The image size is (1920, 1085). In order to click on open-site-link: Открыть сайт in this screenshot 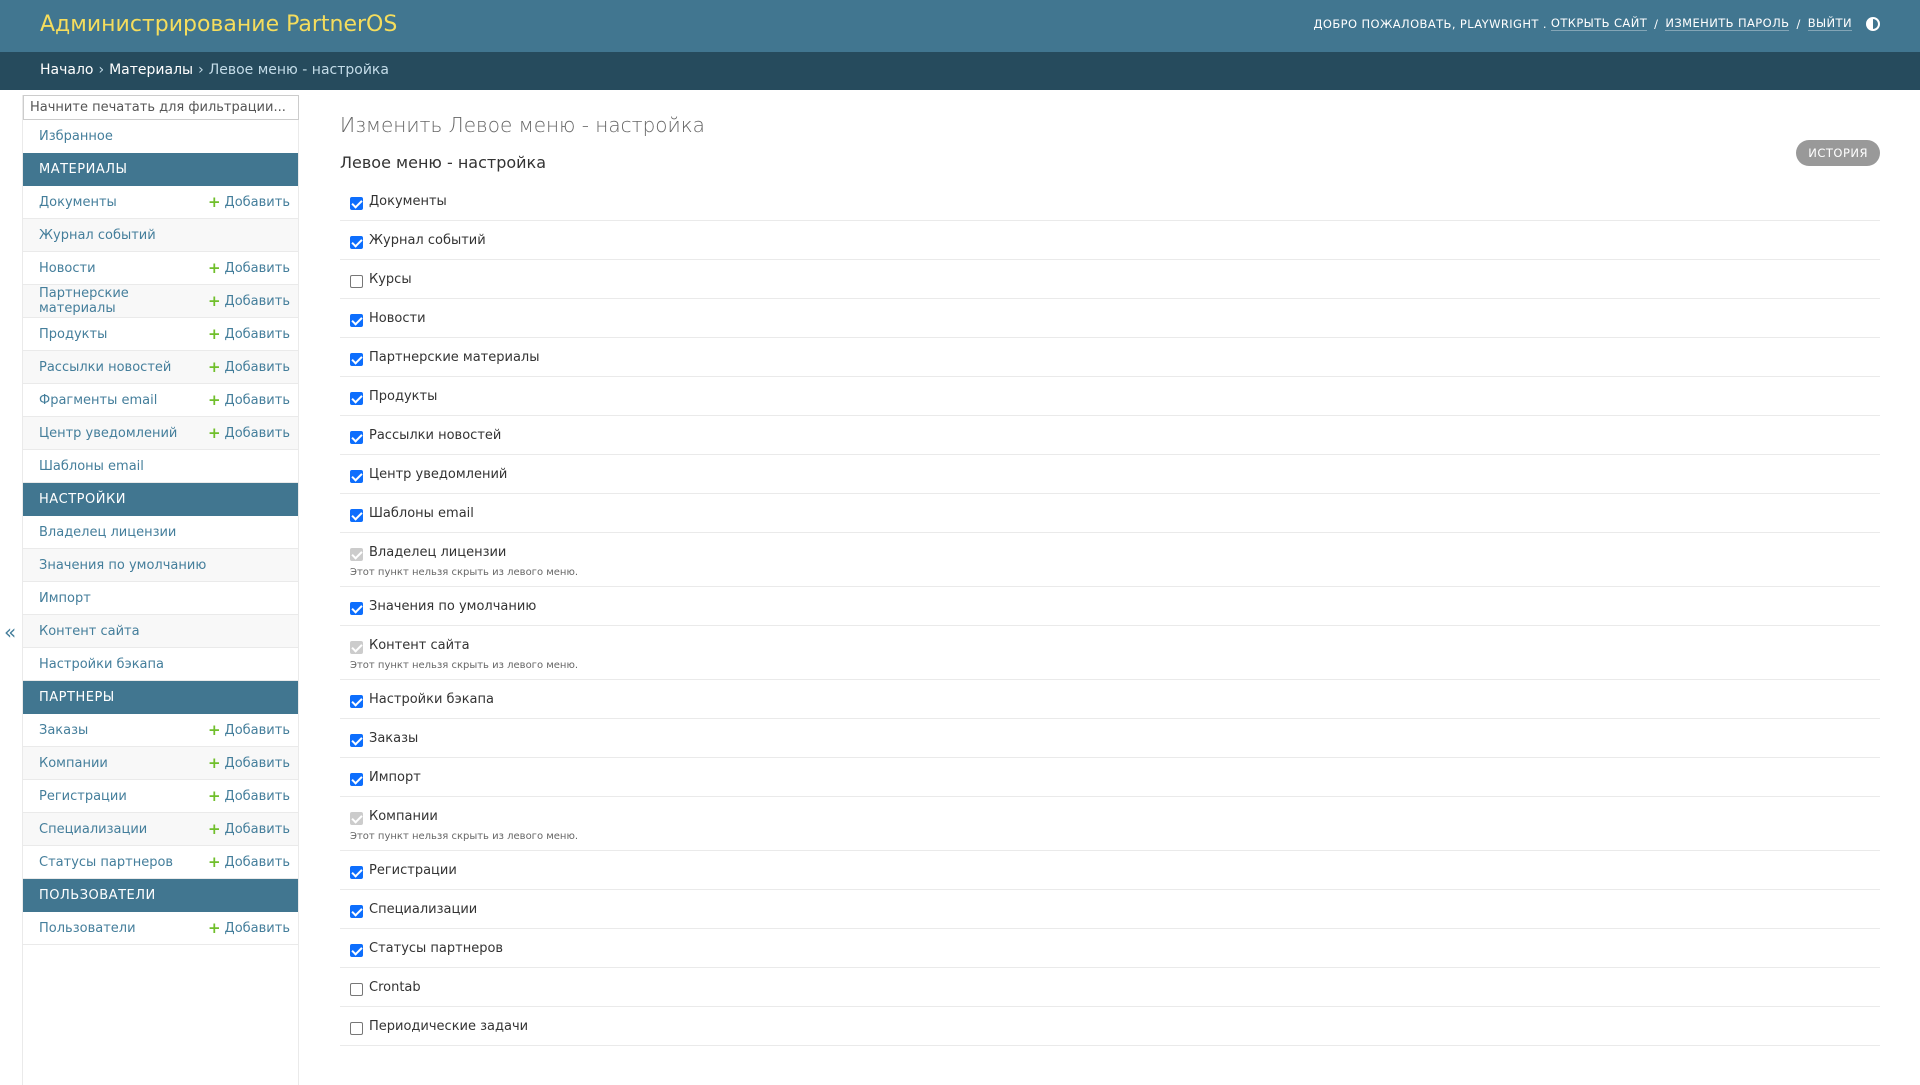, I will do `click(1599, 23)`.